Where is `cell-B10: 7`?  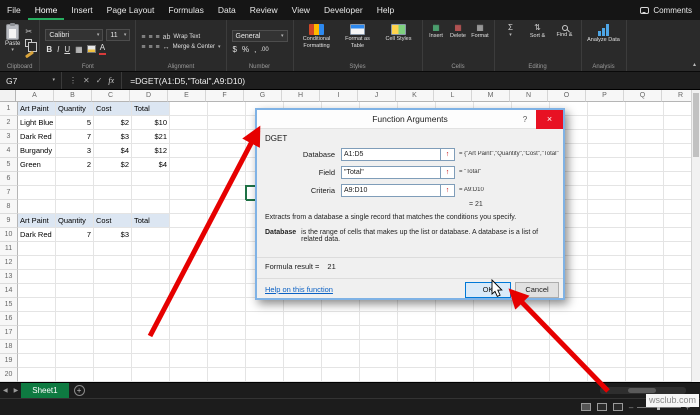
cell-B10: 7 is located at coordinates (75, 235).